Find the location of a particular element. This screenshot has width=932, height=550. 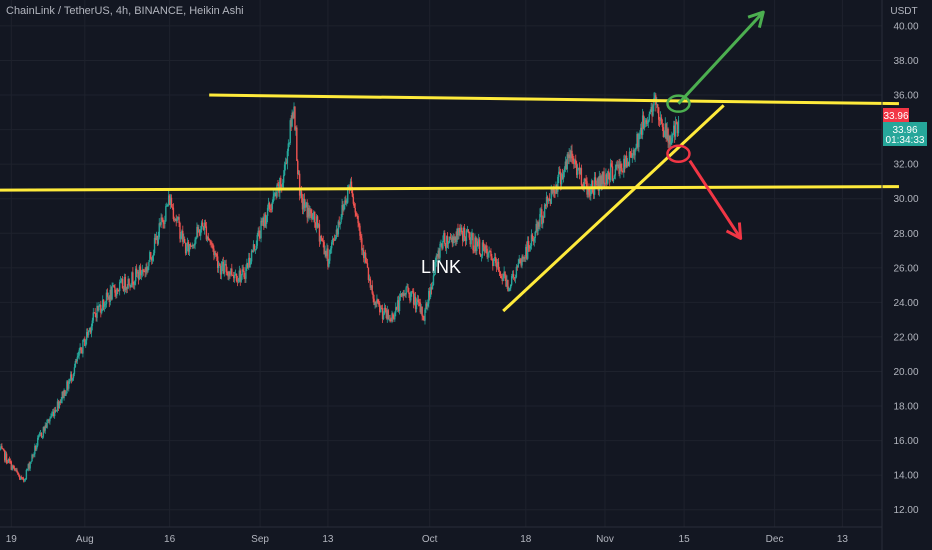

time-tick-label: Aug is located at coordinates (85, 539).